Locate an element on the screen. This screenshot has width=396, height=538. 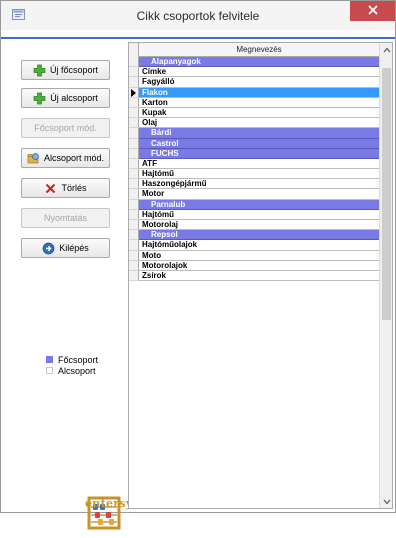
main-group-row: Castrol is located at coordinates (254, 143).